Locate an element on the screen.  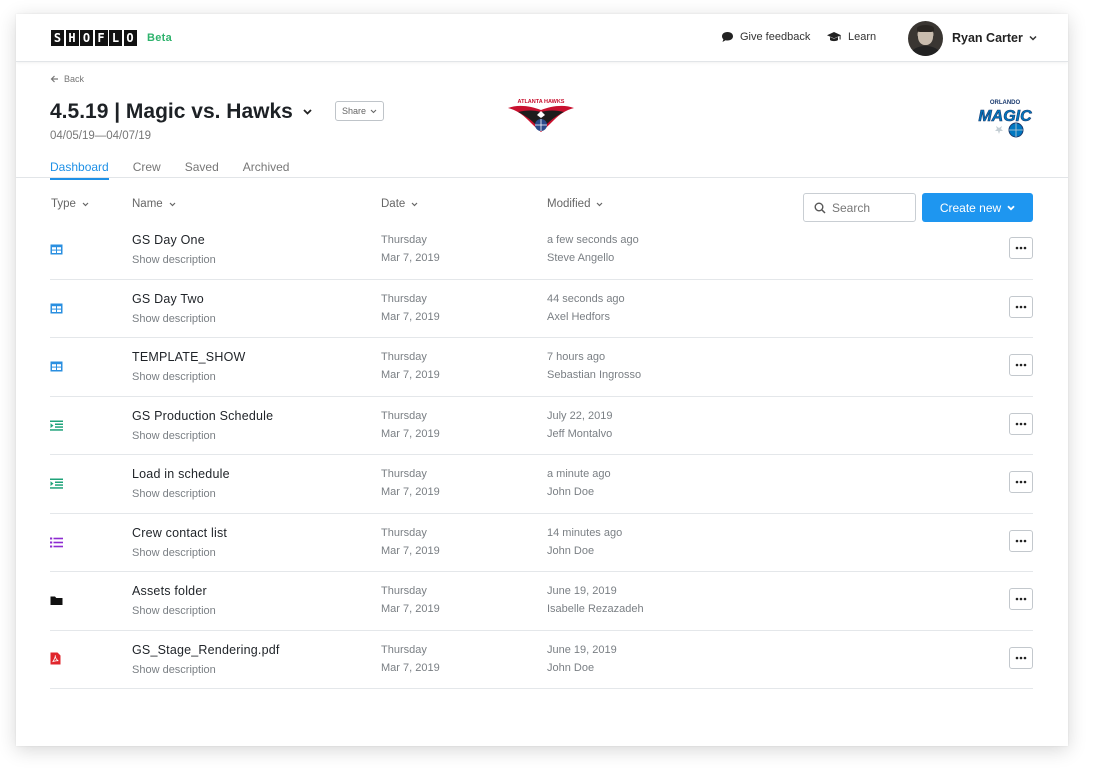
column-name-label: Name is located at coordinates (147, 204).